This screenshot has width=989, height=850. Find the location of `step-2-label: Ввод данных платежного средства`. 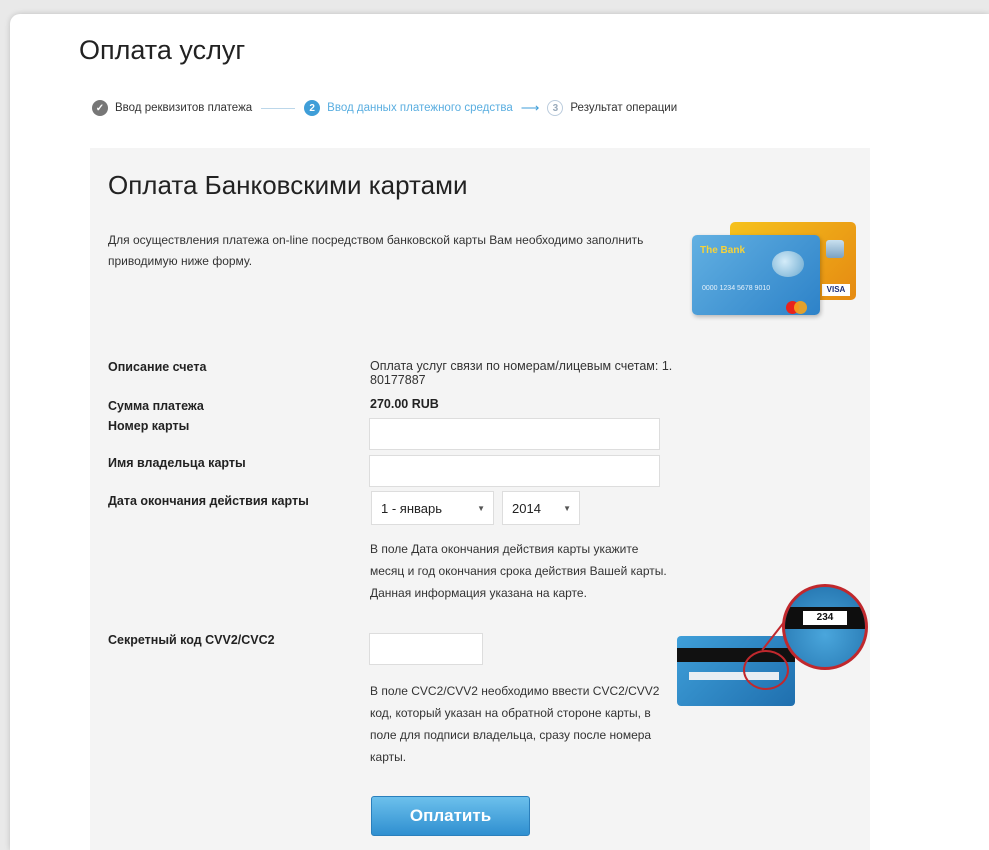

step-2-label: Ввод данных платежного средства is located at coordinates (420, 108).